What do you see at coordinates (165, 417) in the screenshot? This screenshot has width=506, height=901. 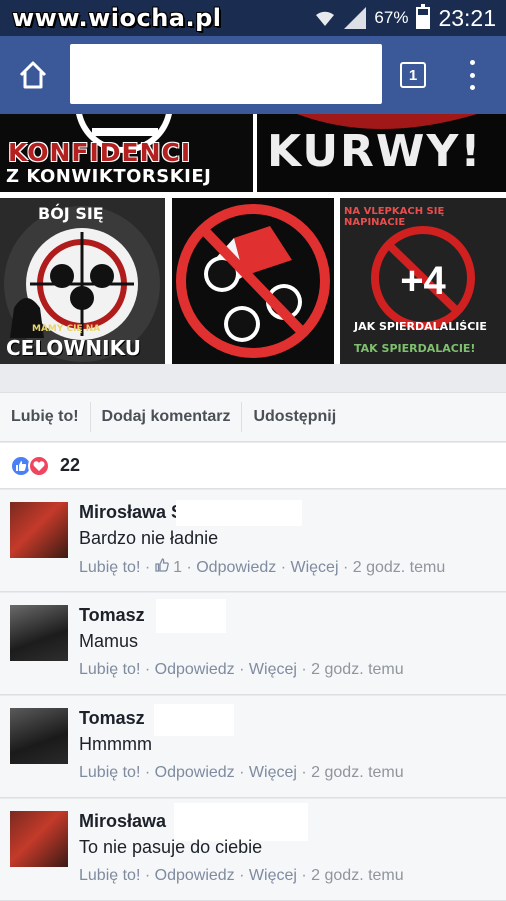 I see `add-comment-button: Dodaj komentarz` at bounding box center [165, 417].